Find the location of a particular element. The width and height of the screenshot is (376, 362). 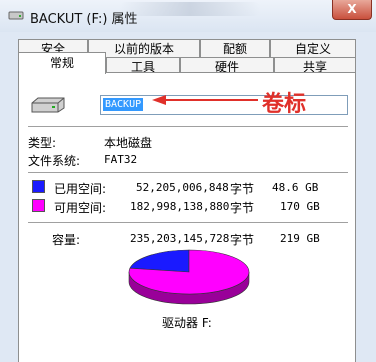

tab-quota: 配额 is located at coordinates (235, 48).